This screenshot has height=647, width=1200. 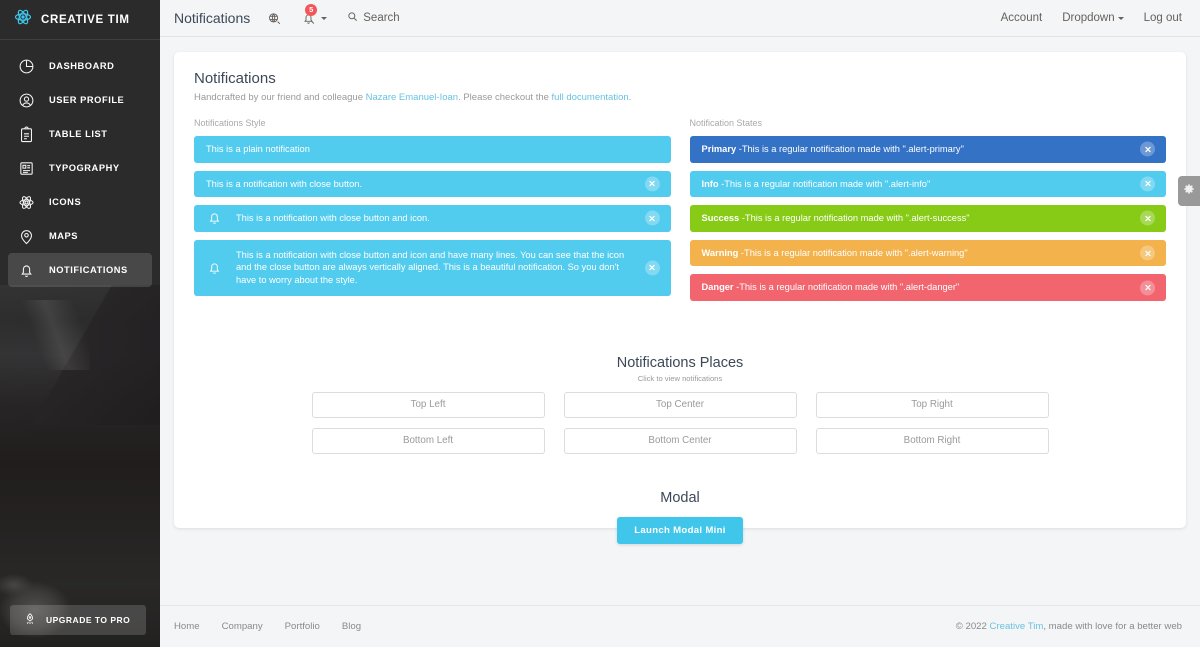 What do you see at coordinates (80, 66) in the screenshot?
I see `sidebar-item-dashboard: DASHBOARD` at bounding box center [80, 66].